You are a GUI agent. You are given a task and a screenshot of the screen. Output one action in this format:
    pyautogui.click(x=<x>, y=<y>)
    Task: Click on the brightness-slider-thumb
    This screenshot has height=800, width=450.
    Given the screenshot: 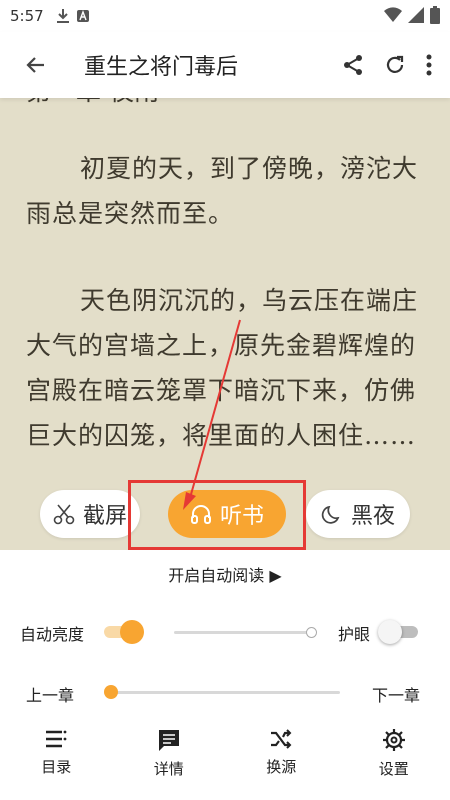 What is the action you would take?
    pyautogui.click(x=311, y=632)
    